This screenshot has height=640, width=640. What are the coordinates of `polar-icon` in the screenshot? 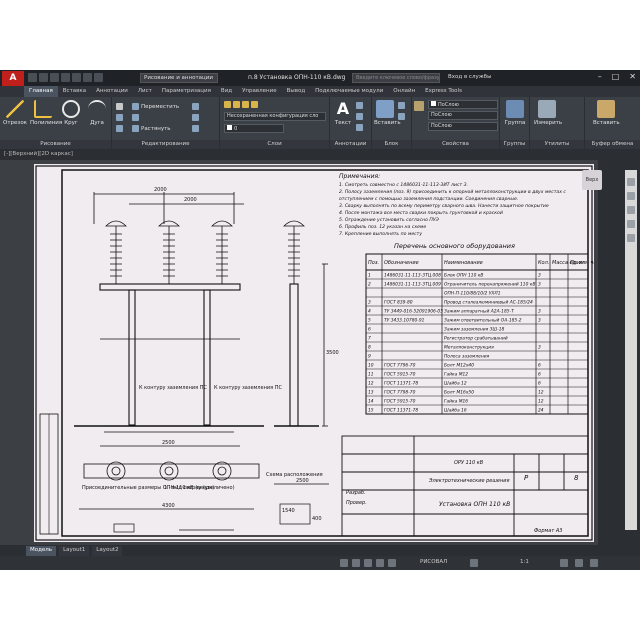 It's located at (380, 563).